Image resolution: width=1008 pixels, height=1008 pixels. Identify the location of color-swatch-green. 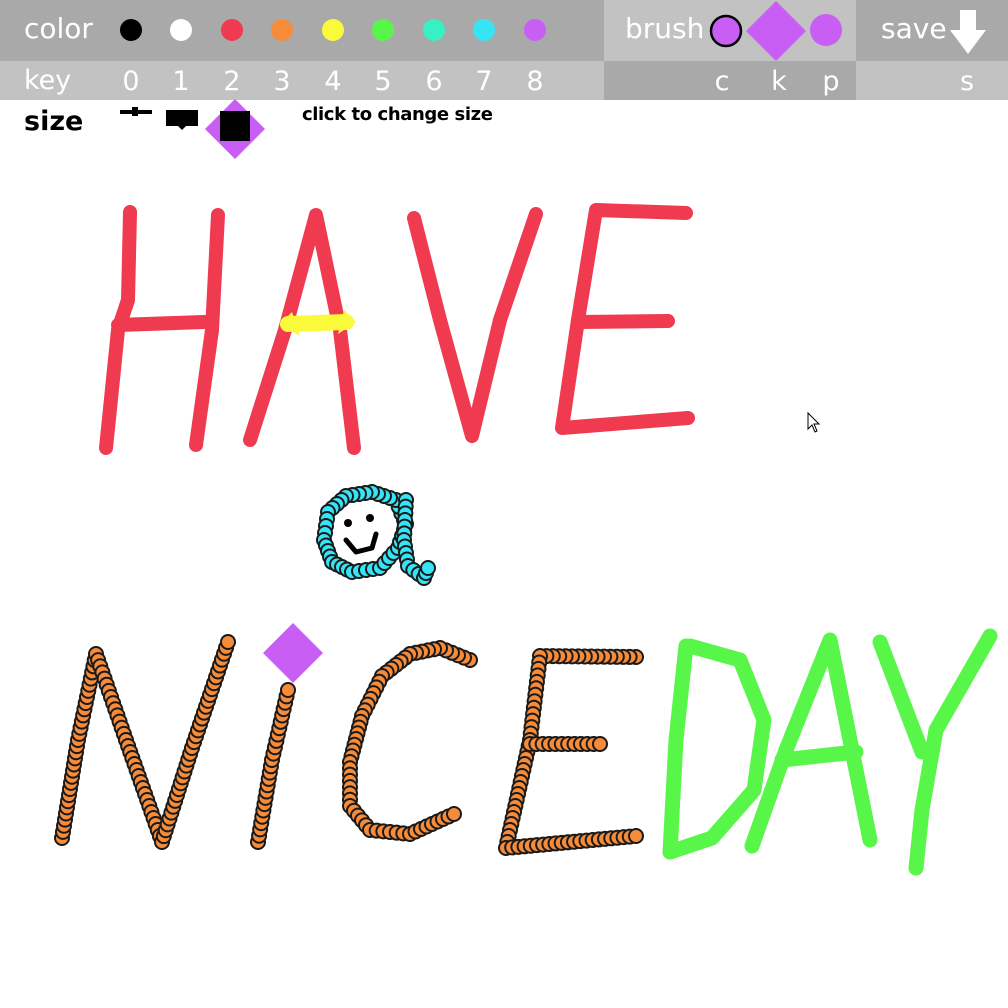
(383, 30).